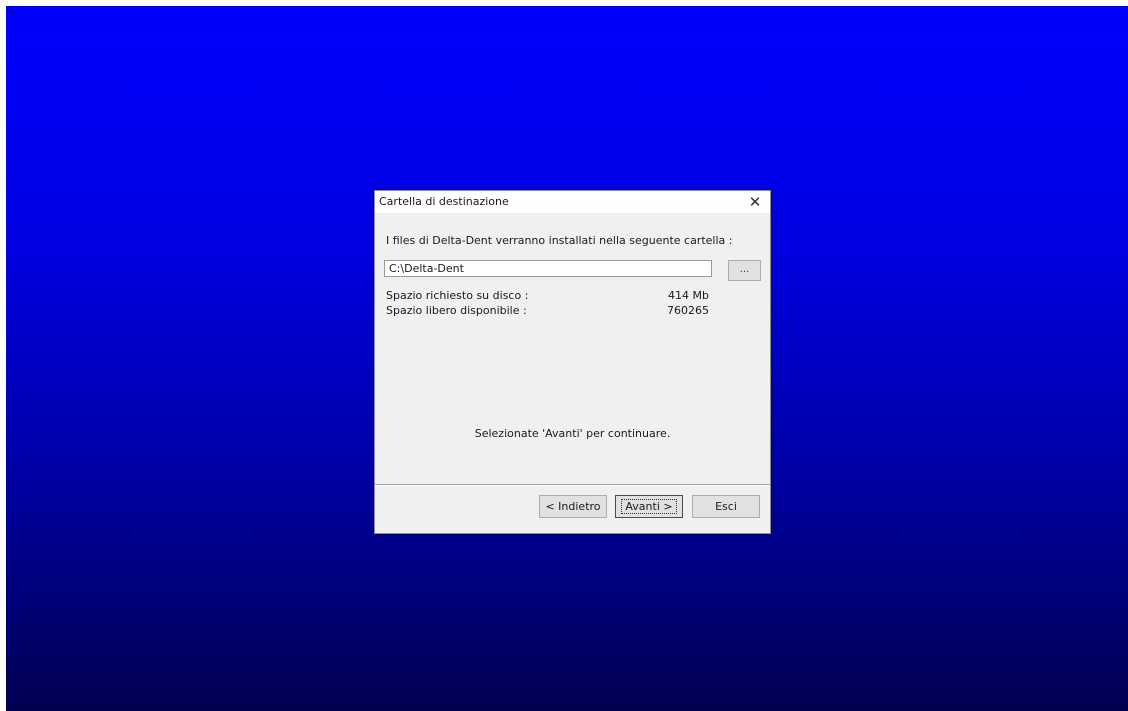  I want to click on exit-button: Esci, so click(726, 506).